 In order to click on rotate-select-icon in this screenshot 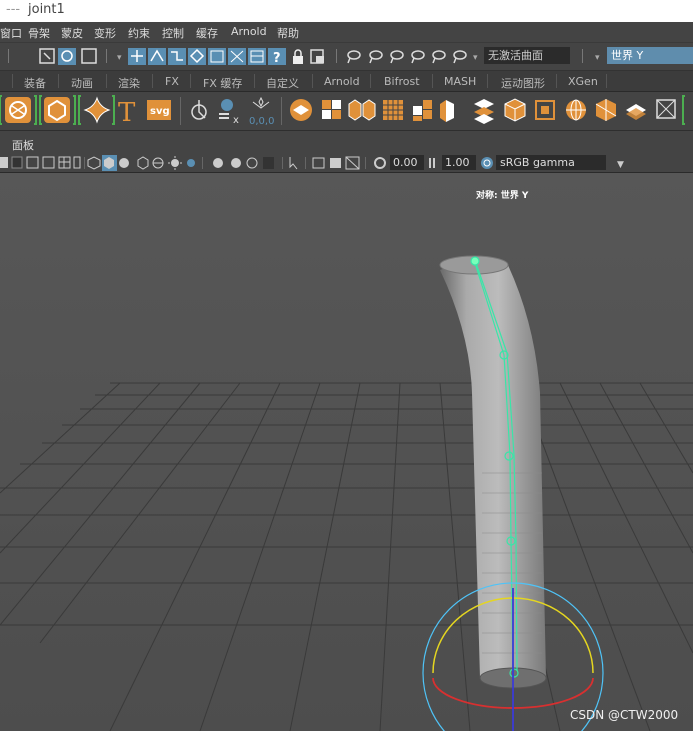, I will do `click(460, 57)`.